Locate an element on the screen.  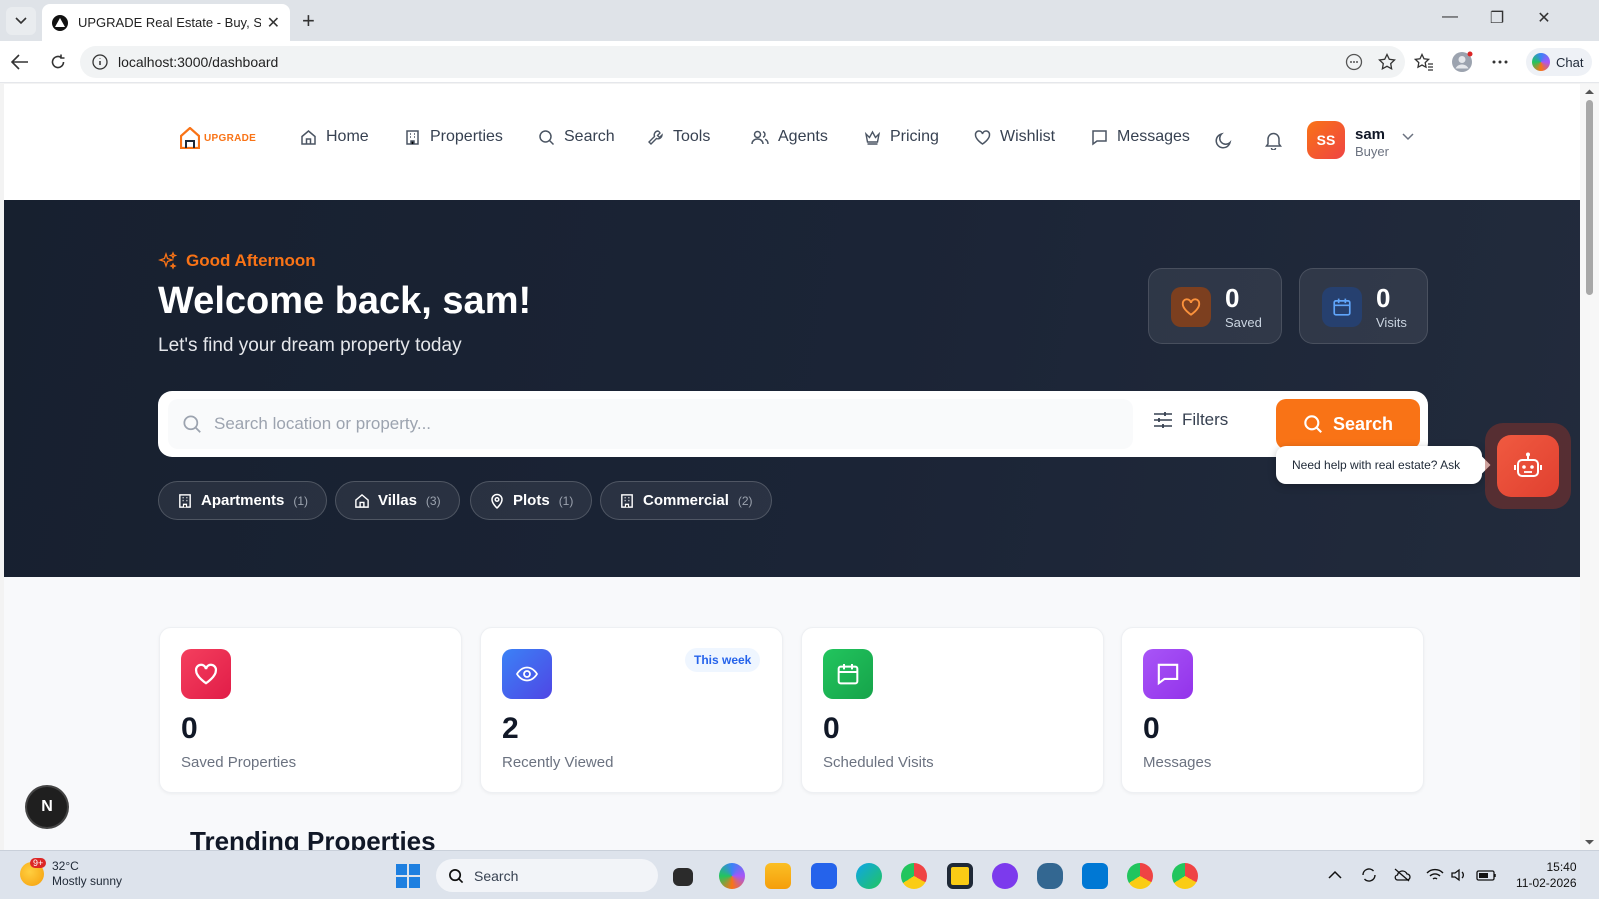
tab-close-icon: ✕ is located at coordinates (273, 23).